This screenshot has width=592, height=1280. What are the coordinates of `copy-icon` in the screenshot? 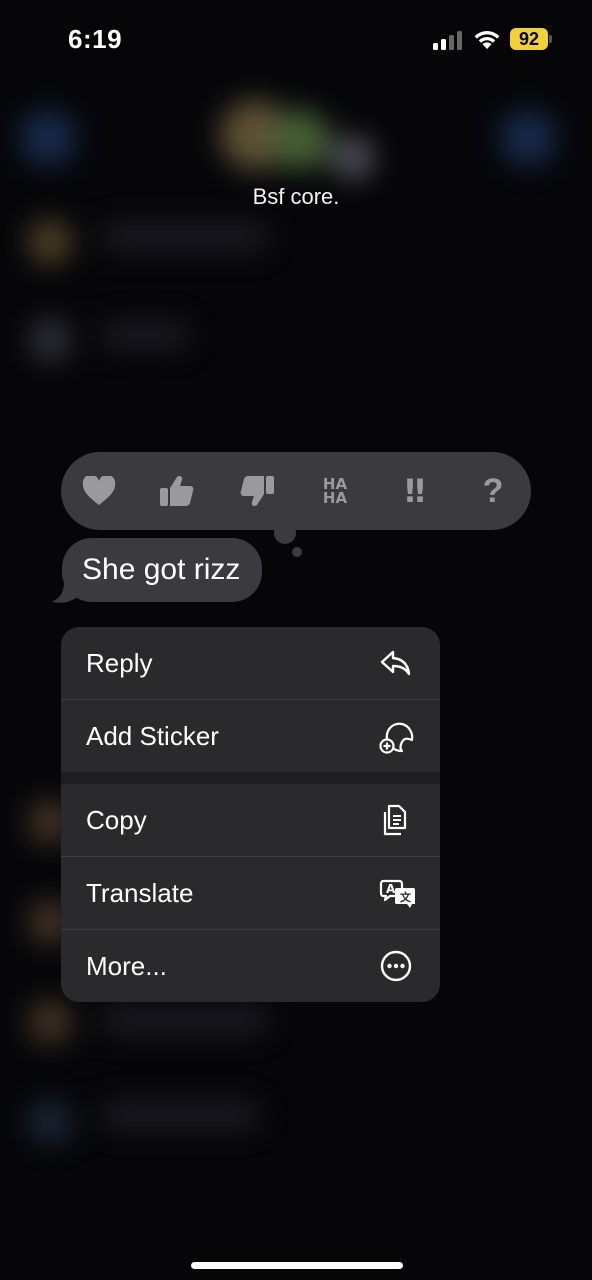 It's located at (395, 820).